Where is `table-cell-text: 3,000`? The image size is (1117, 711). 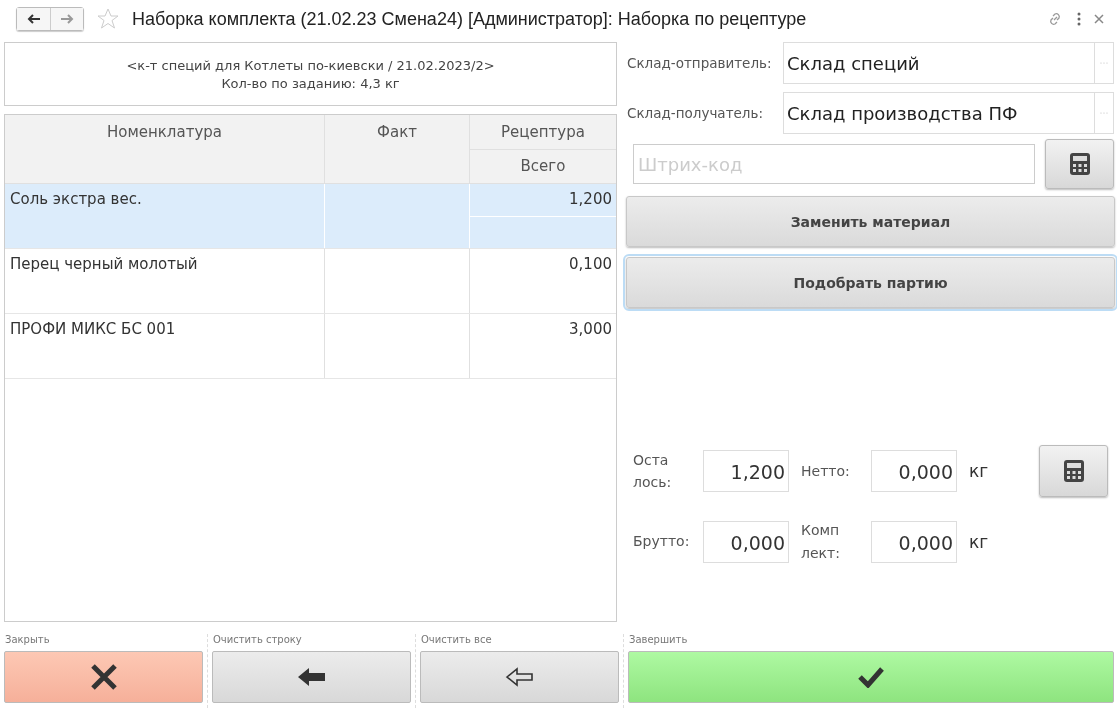 table-cell-text: 3,000 is located at coordinates (590, 329).